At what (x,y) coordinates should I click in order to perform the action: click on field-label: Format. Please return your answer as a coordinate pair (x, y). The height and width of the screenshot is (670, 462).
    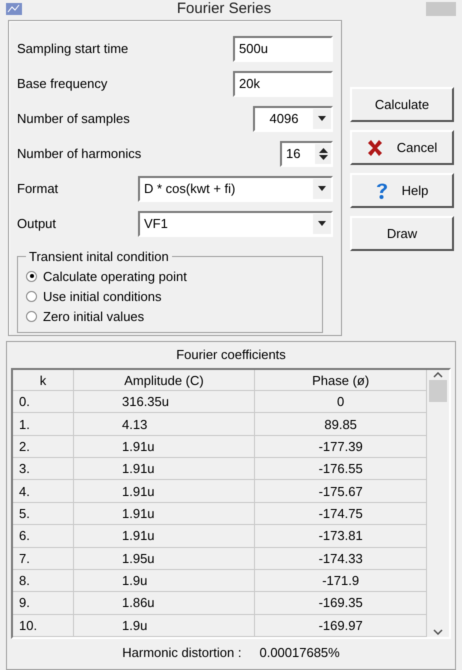
    Looking at the image, I should click on (37, 188).